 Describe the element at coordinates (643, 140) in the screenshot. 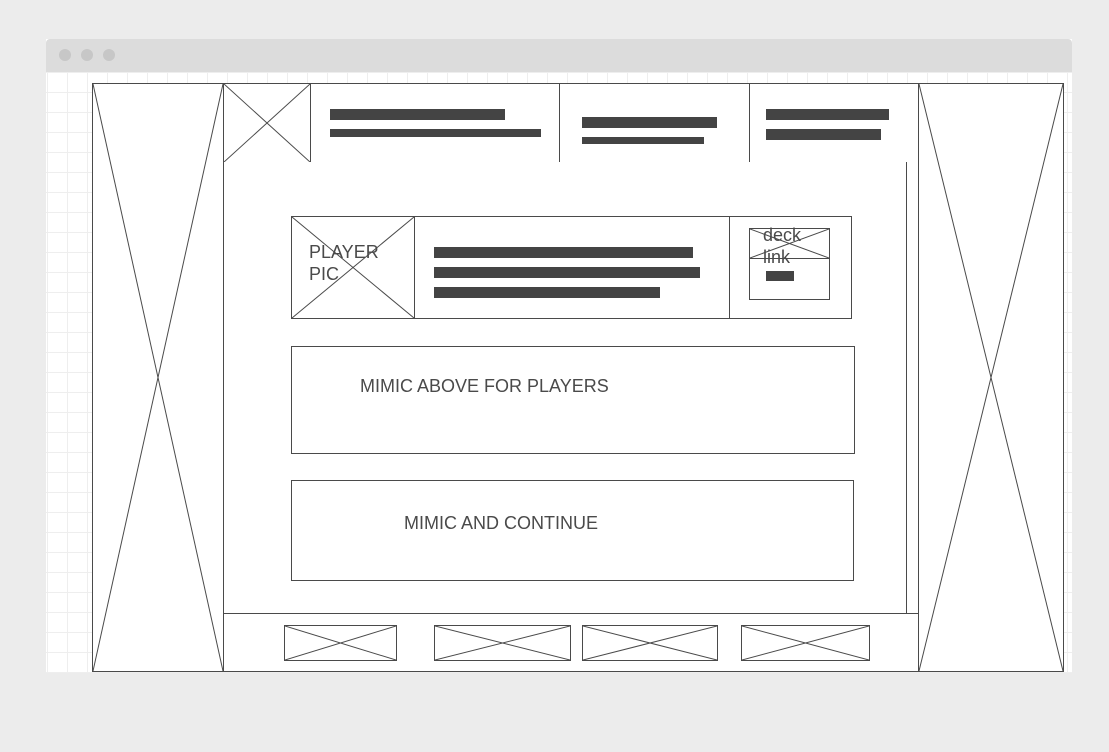

I see `header-nav-subtext` at that location.